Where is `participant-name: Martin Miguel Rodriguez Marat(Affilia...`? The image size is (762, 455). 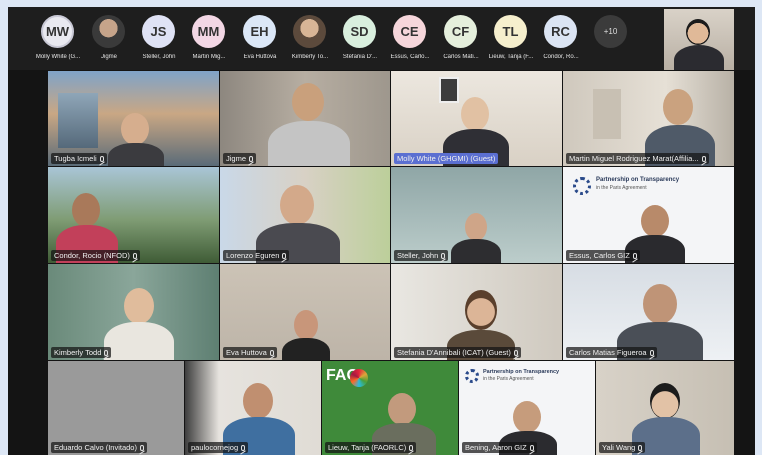
participant-name: Martin Miguel Rodriguez Marat(Affilia... is located at coordinates (634, 158).